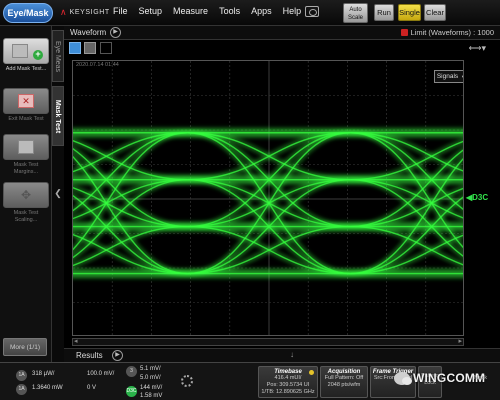 Image resolution: width=500 pixels, height=400 pixels. Describe the element at coordinates (312, 11) in the screenshot. I see `screenshot-camera-icon` at that location.